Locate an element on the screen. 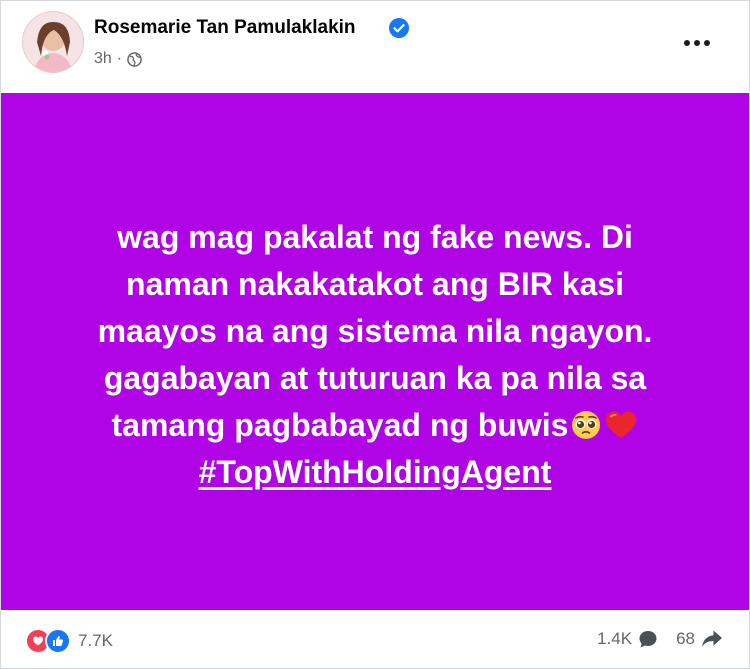 The image size is (750, 669). comment-icon is located at coordinates (648, 639).